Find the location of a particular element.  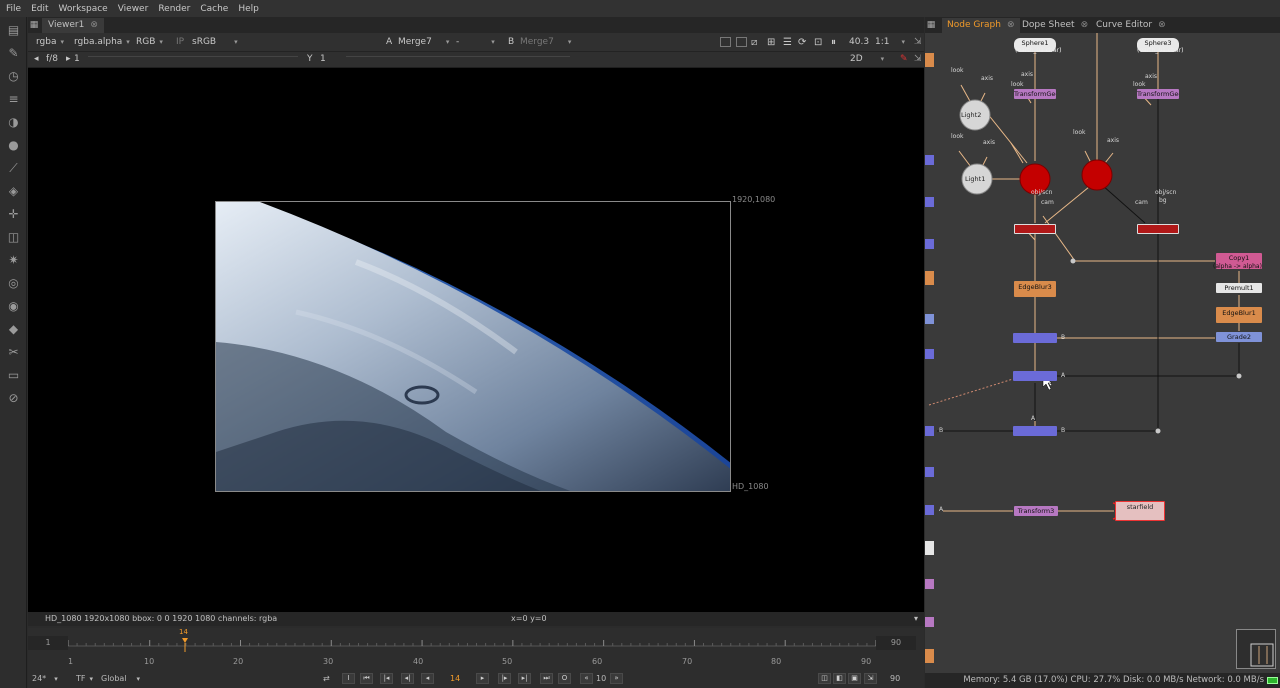

keyer-tool-icon: ⟋ is located at coordinates (13, 168).